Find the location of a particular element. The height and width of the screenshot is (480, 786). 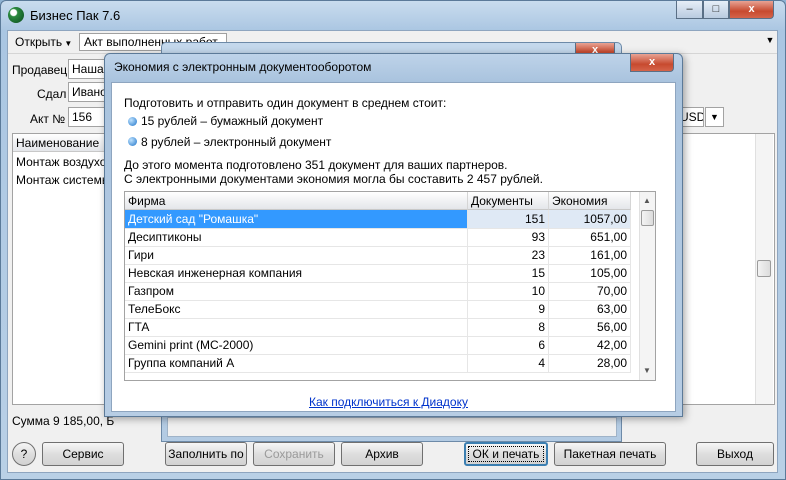

documents-cell: 8 is located at coordinates (508, 327).